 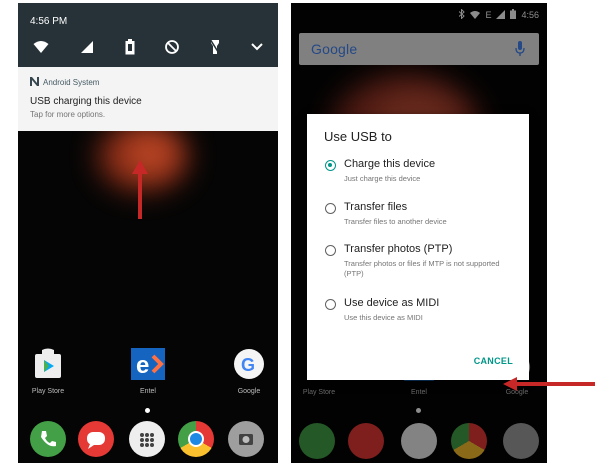 What do you see at coordinates (41, 47) in the screenshot?
I see `wifi-icon` at bounding box center [41, 47].